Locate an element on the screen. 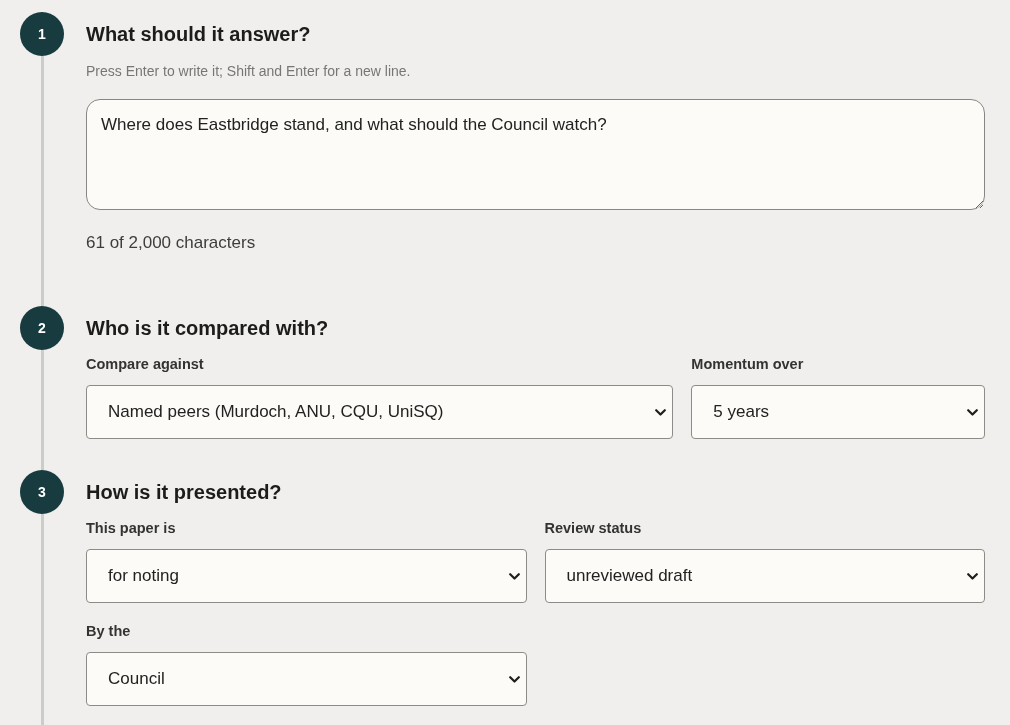 Image resolution: width=1010 pixels, height=725 pixels. step-title: What should it answer? is located at coordinates (198, 34).